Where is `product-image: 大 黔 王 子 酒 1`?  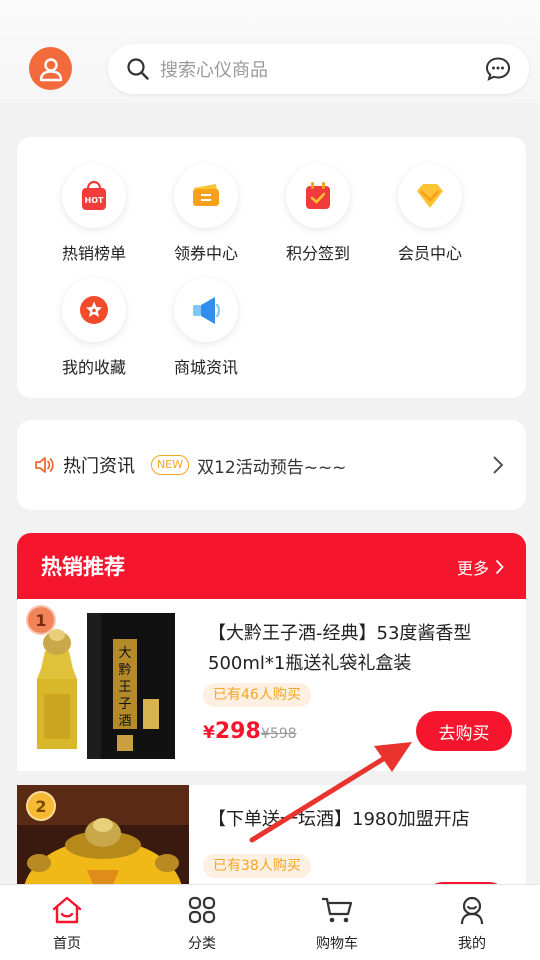
product-image: 大 黔 王 子 酒 1 is located at coordinates (103, 685).